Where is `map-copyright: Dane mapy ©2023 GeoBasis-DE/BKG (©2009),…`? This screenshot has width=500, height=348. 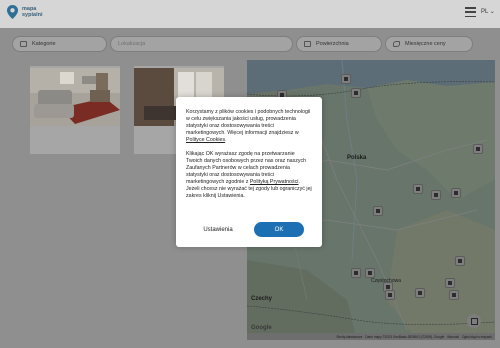 map-copyright: Dane mapy ©2023 GeoBasis-DE/BKG (©2009),… is located at coordinates (405, 336).